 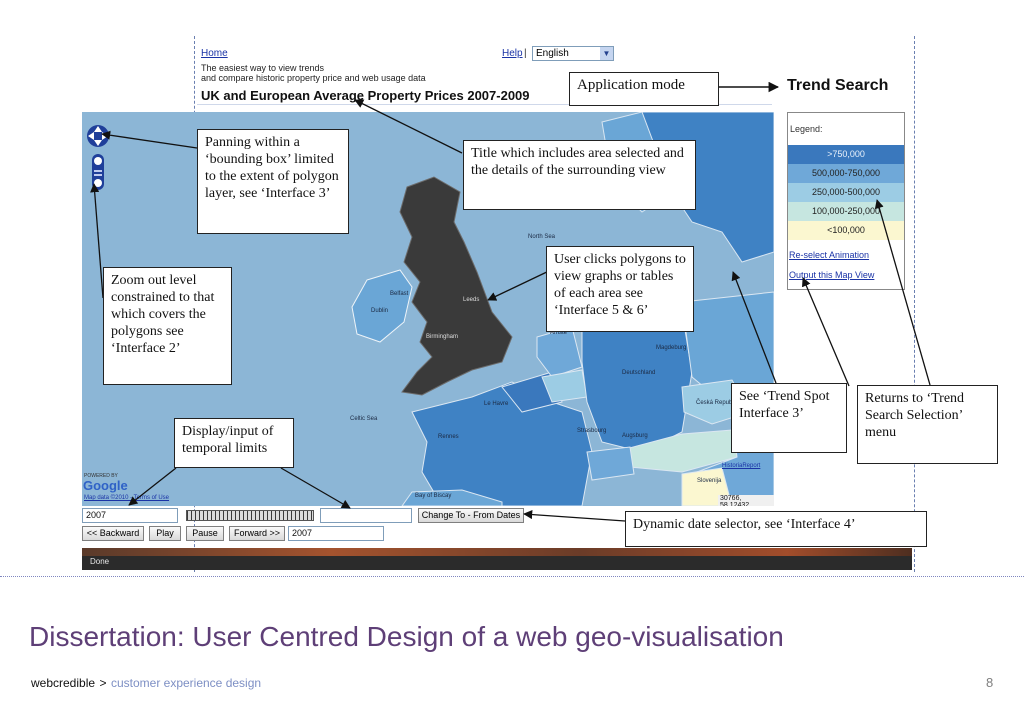 I want to click on legend-row-2: 500,000-750,000, so click(x=846, y=173).